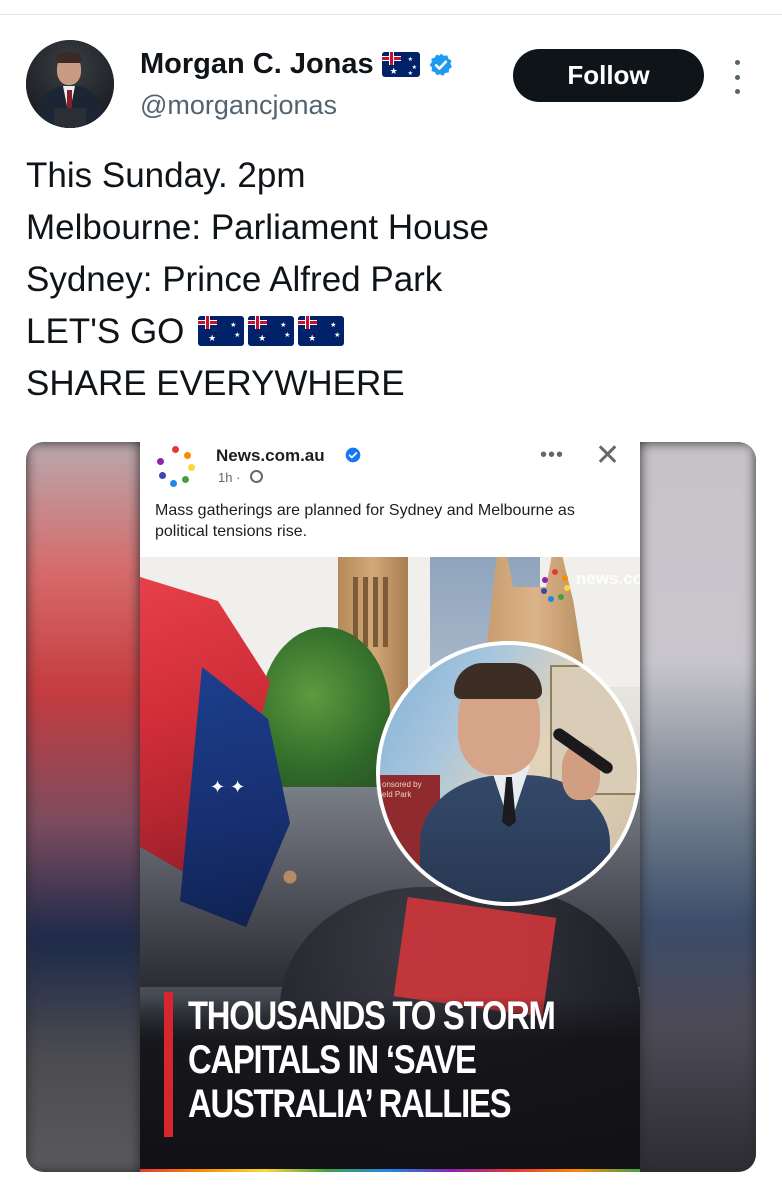 Image resolution: width=782 pixels, height=1200 pixels. What do you see at coordinates (238, 105) in the screenshot?
I see `author-handle: @morgancjonas` at bounding box center [238, 105].